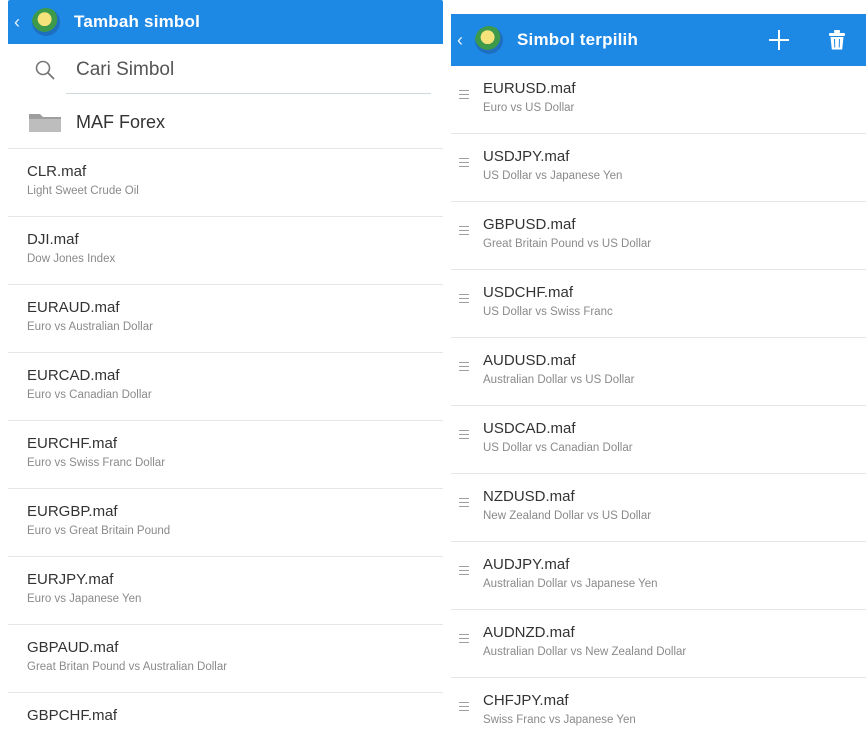 The image size is (866, 733). What do you see at coordinates (529, 88) in the screenshot?
I see `symbol-name: EURUSD.maf` at bounding box center [529, 88].